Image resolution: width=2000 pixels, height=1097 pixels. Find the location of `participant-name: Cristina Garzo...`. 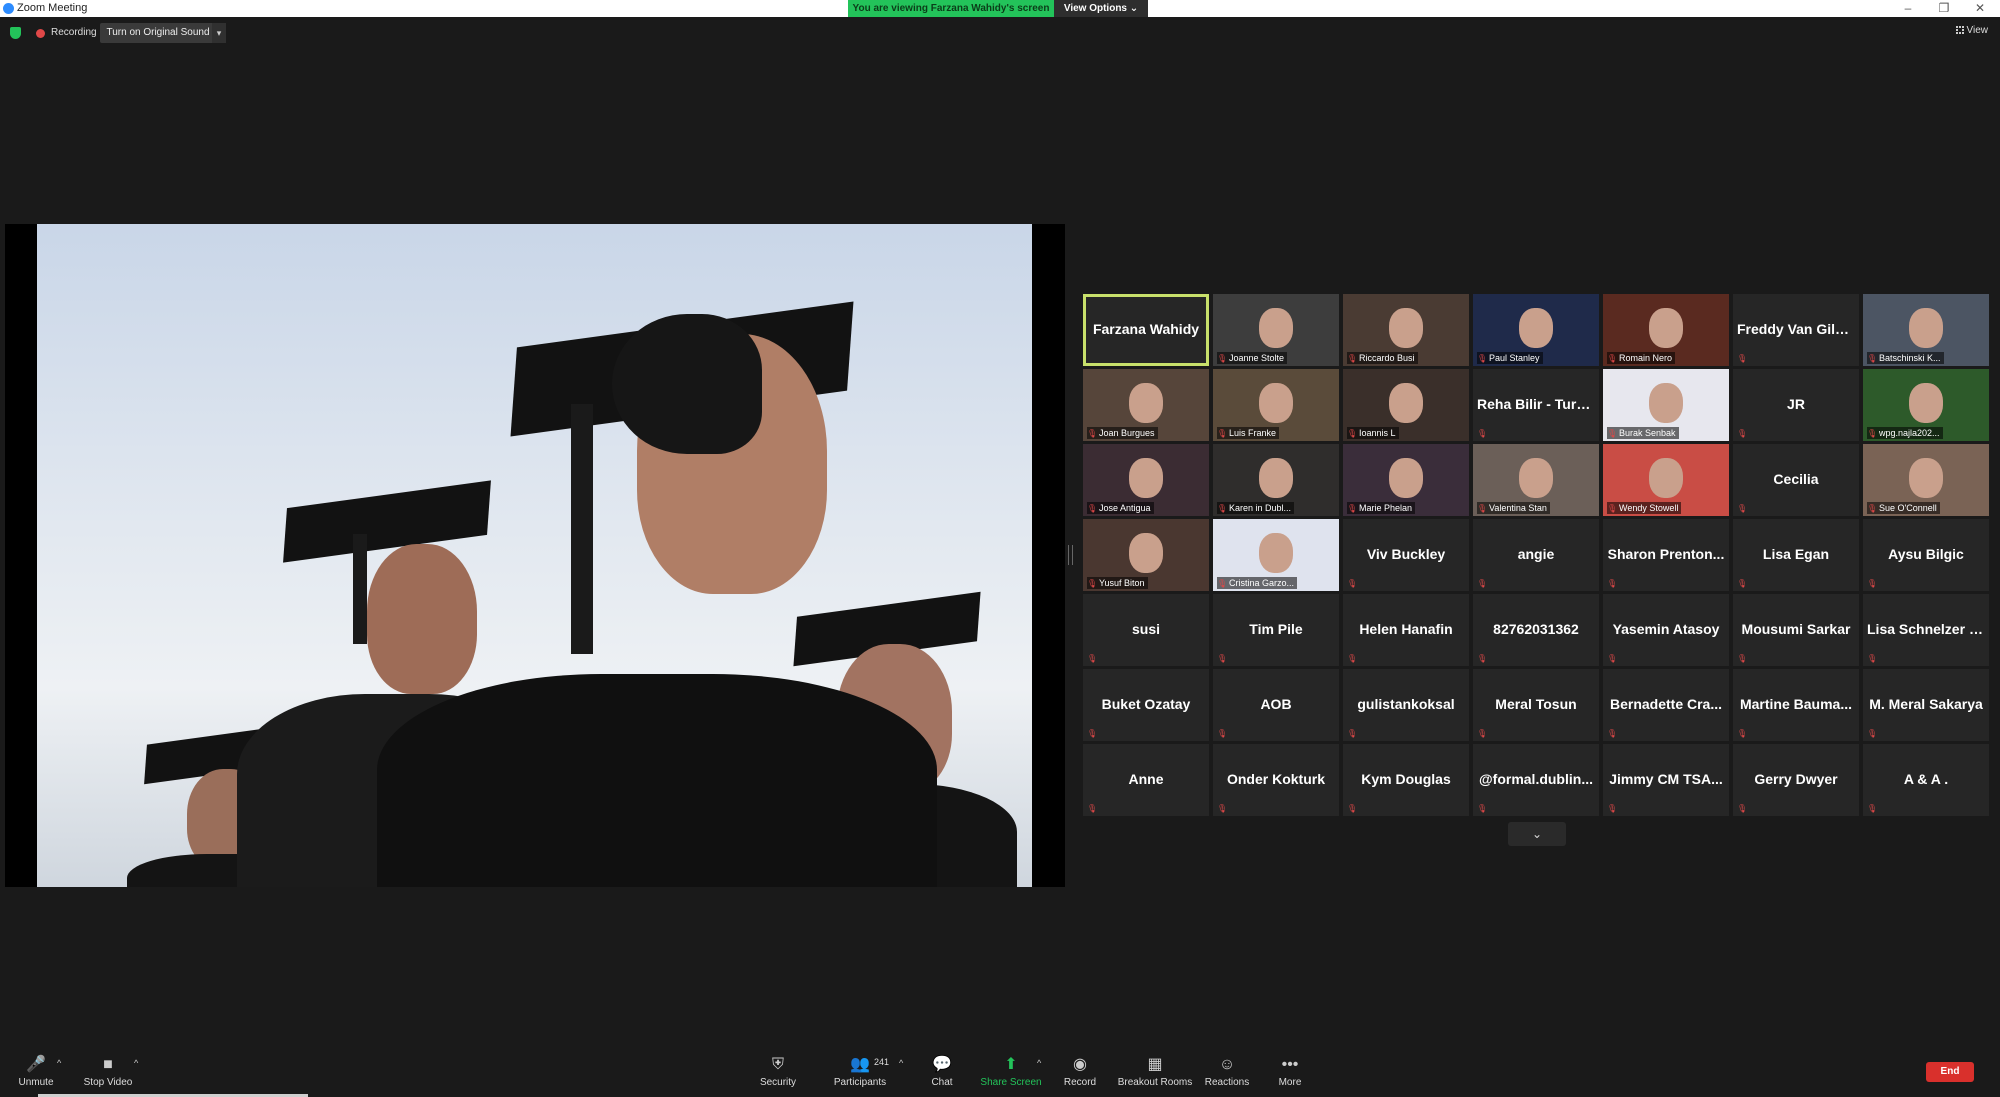

participant-name: Cristina Garzo... is located at coordinates (1257, 583).